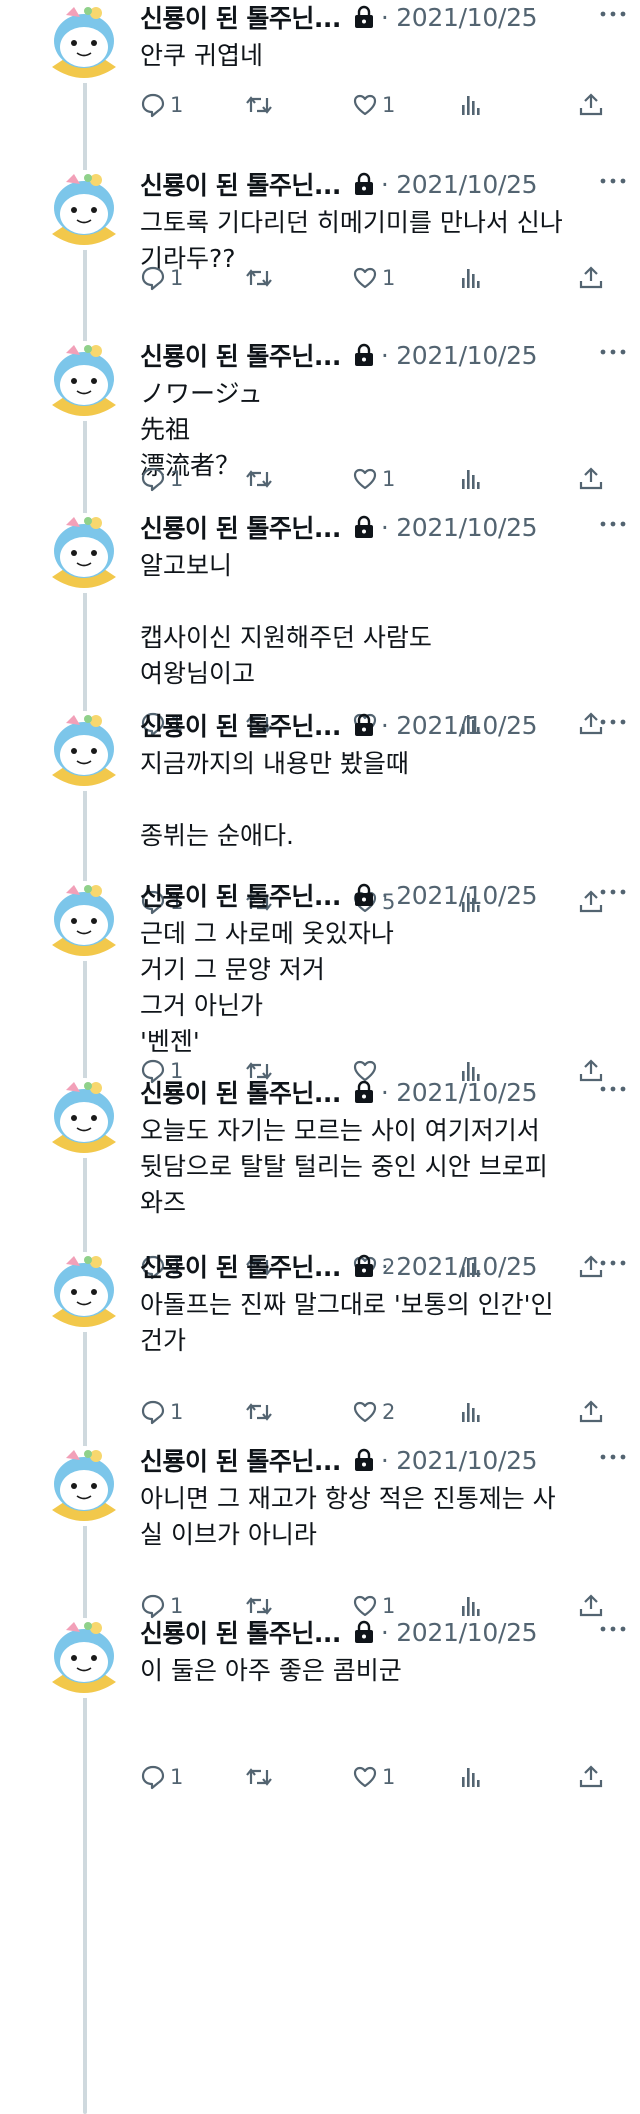 The width and height of the screenshot is (640, 2114). What do you see at coordinates (320, 424) in the screenshot?
I see `tweet-item: 신룡이 된 톨주닌... · 2021/10/25 ノワージュ 先祖 漂流者？ 1 1` at bounding box center [320, 424].